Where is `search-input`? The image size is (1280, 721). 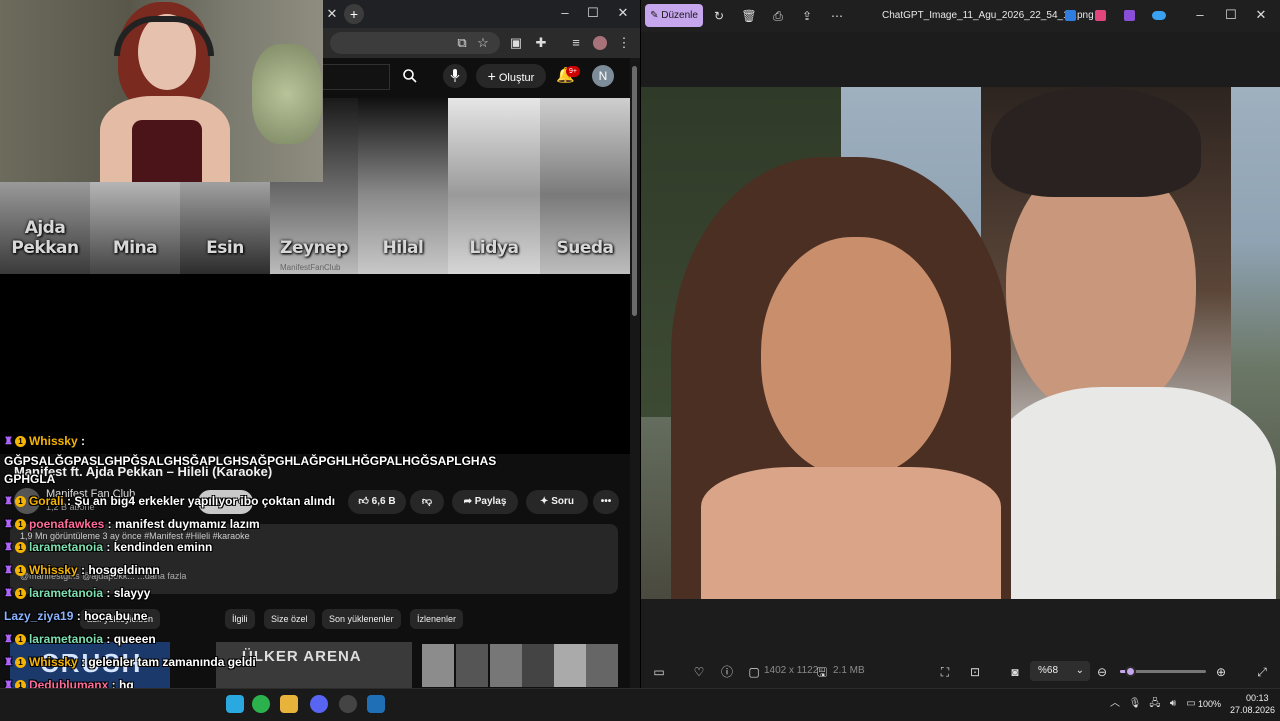
search-input is located at coordinates (355, 77).